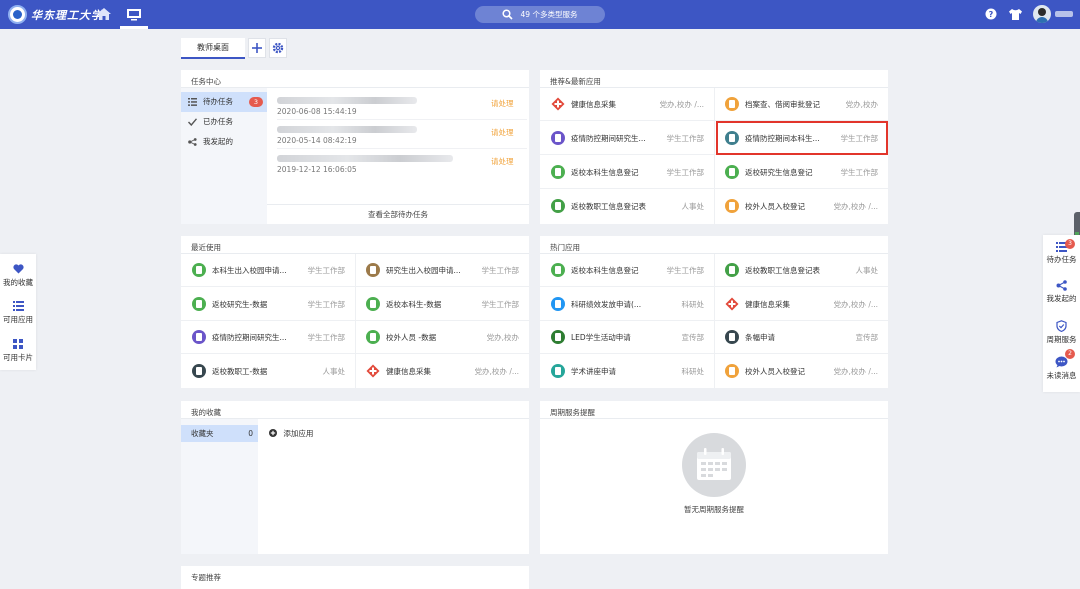 This screenshot has width=1080, height=589. Describe the element at coordinates (867, 337) in the screenshot. I see `app-department: 宣传部` at that location.